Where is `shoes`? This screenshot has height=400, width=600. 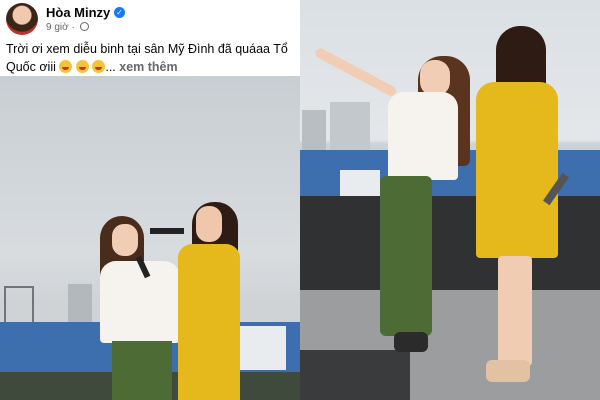
shoes is located at coordinates (411, 342).